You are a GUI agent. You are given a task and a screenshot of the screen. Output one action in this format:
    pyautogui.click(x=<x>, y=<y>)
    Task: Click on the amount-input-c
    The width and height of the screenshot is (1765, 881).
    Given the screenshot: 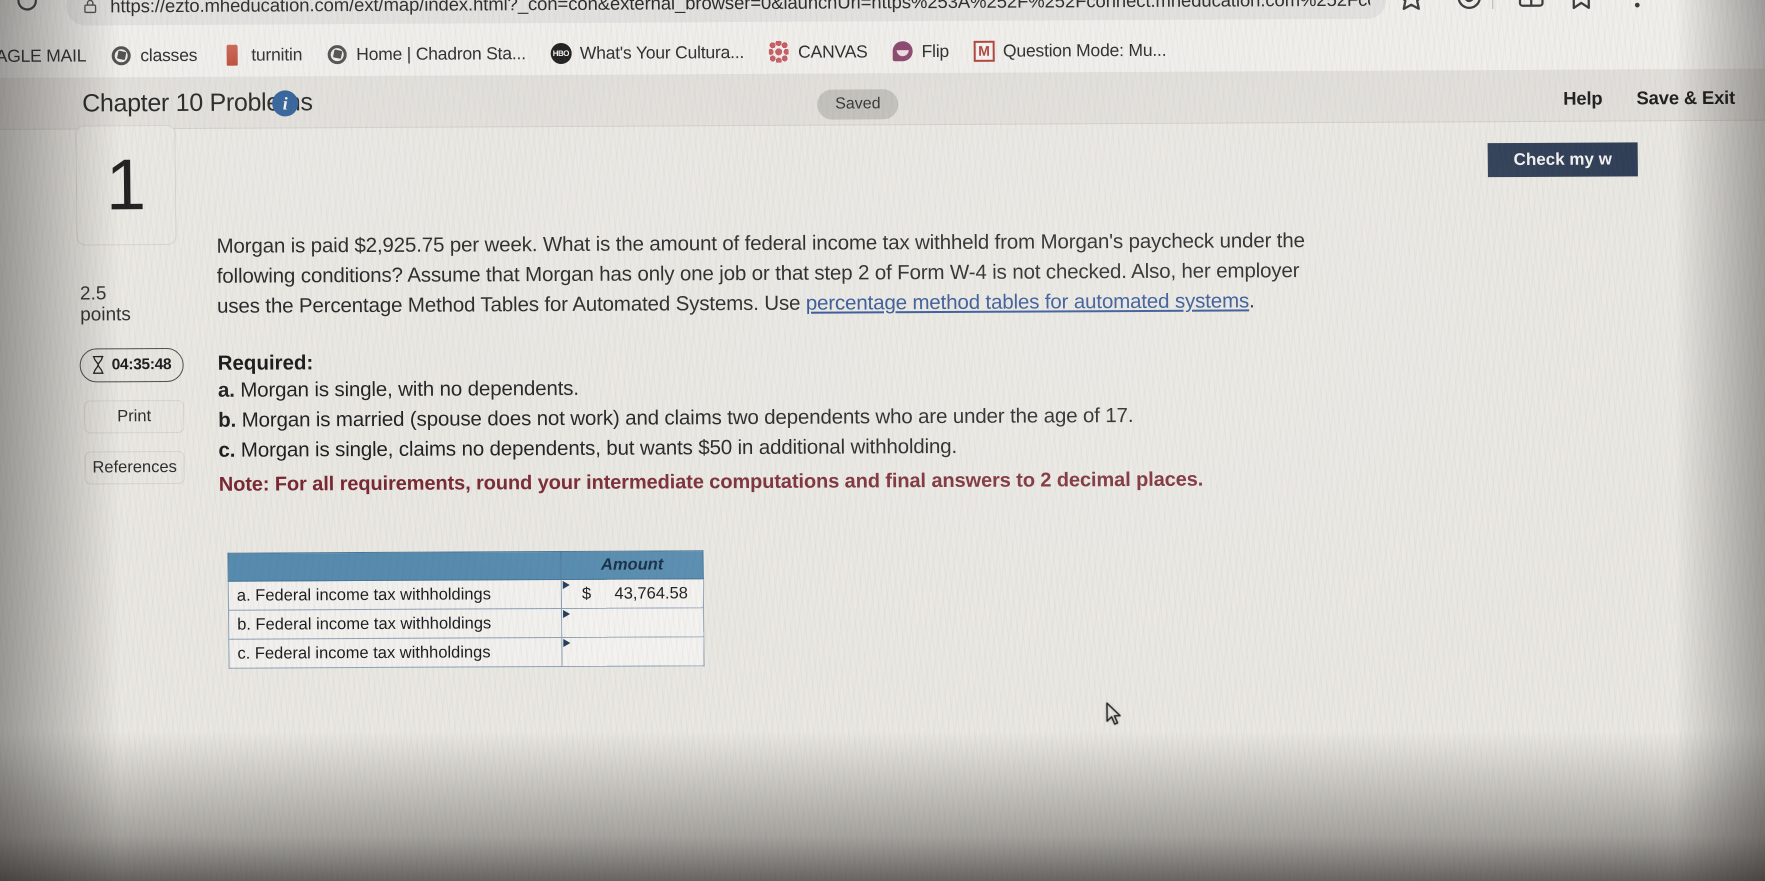 What is the action you would take?
    pyautogui.click(x=633, y=651)
    